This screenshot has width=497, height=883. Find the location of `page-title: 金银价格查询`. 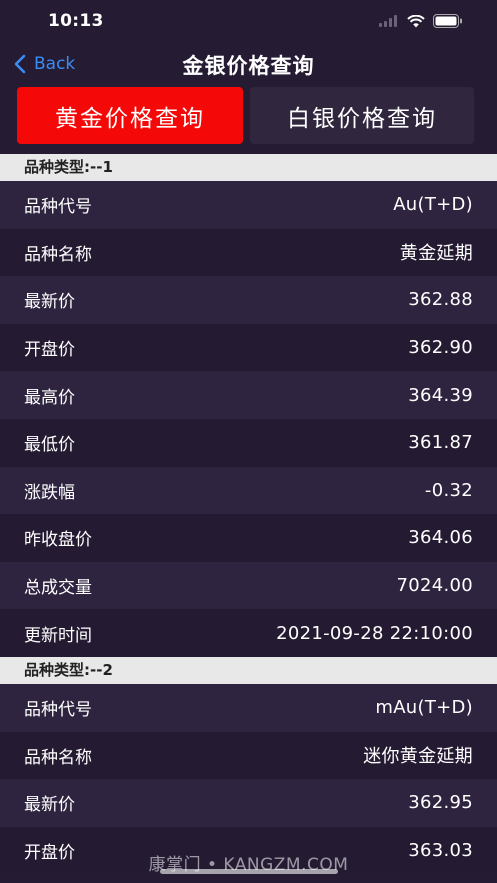

page-title: 金银价格查询 is located at coordinates (248, 66).